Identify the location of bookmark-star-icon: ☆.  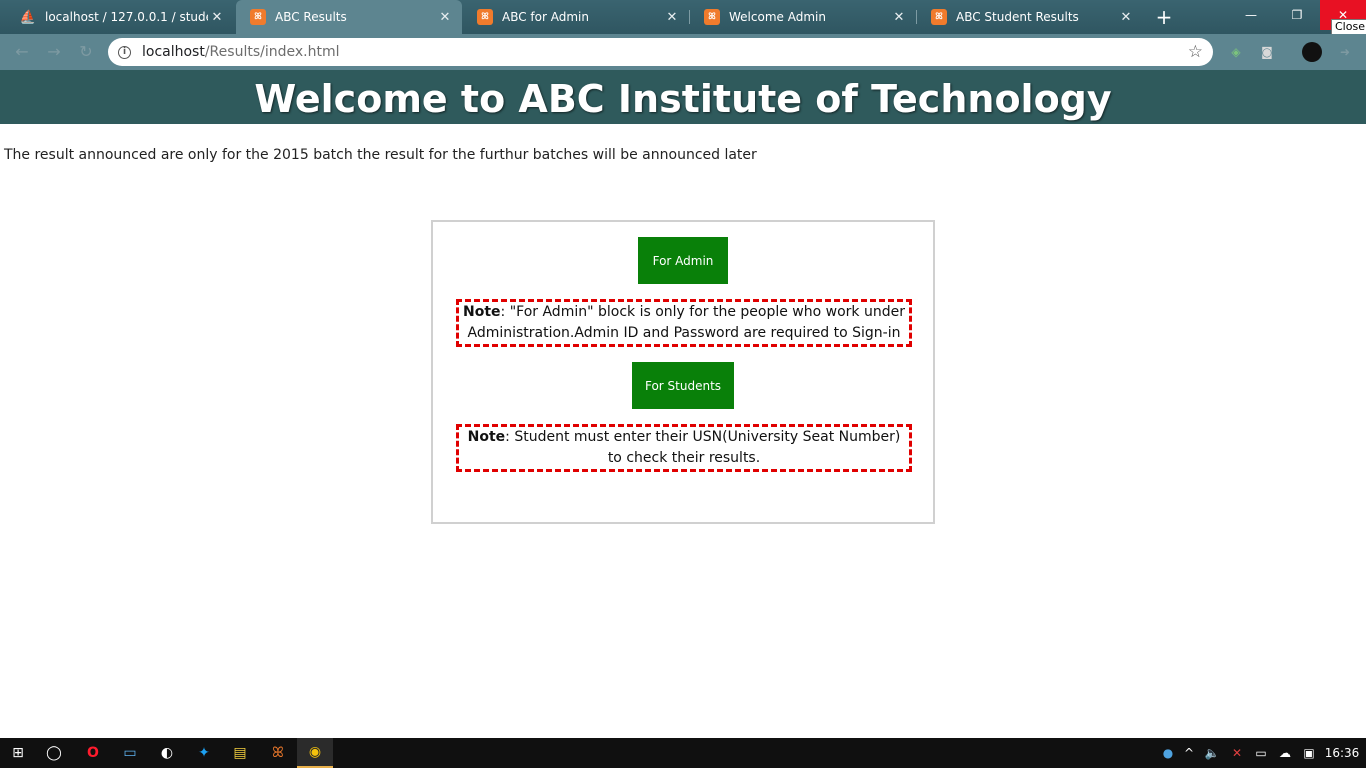
(1195, 52).